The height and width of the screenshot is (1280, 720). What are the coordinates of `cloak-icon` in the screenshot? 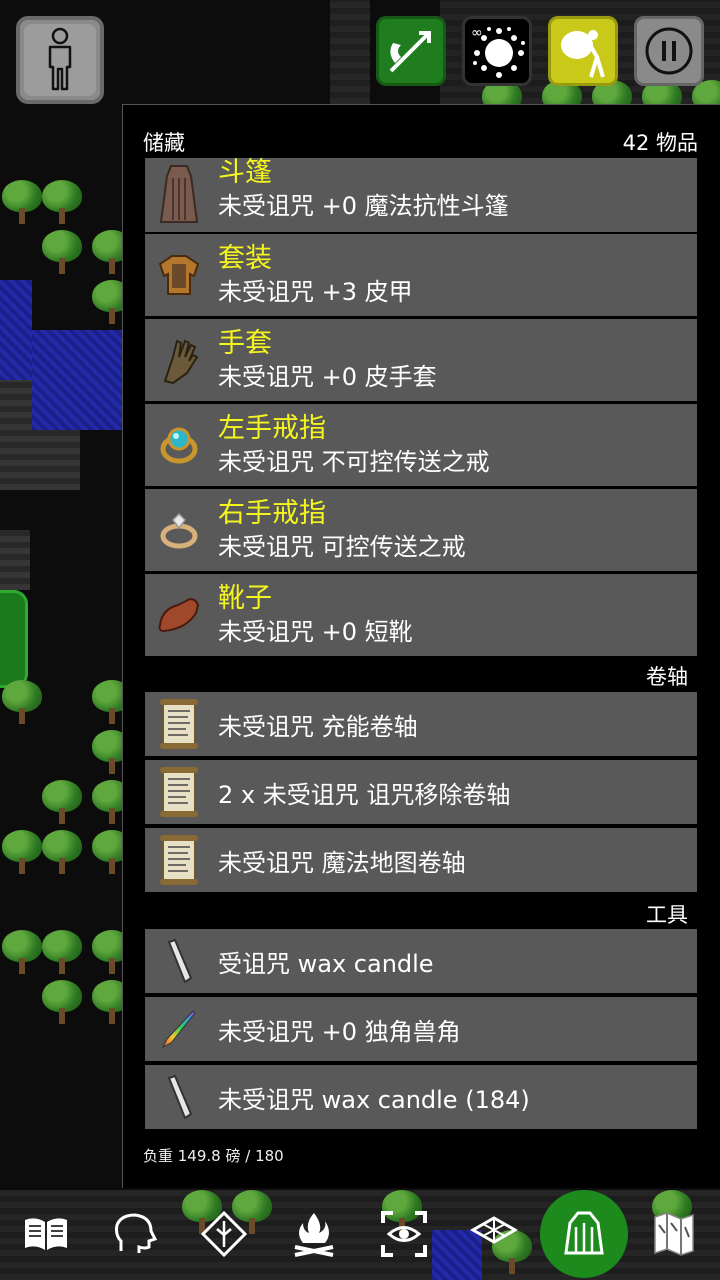 It's located at (179, 194).